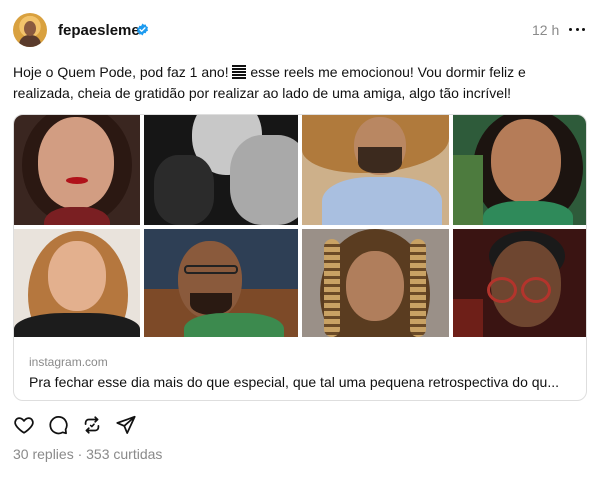 The width and height of the screenshot is (593, 477). I want to click on post-timestamp: 12 h, so click(545, 30).